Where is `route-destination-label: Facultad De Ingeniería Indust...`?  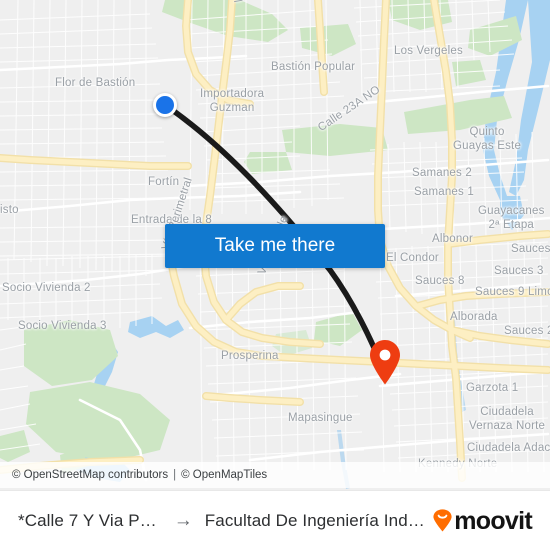
route-destination-label: Facultad De Ingeniería Indust... is located at coordinates (316, 521).